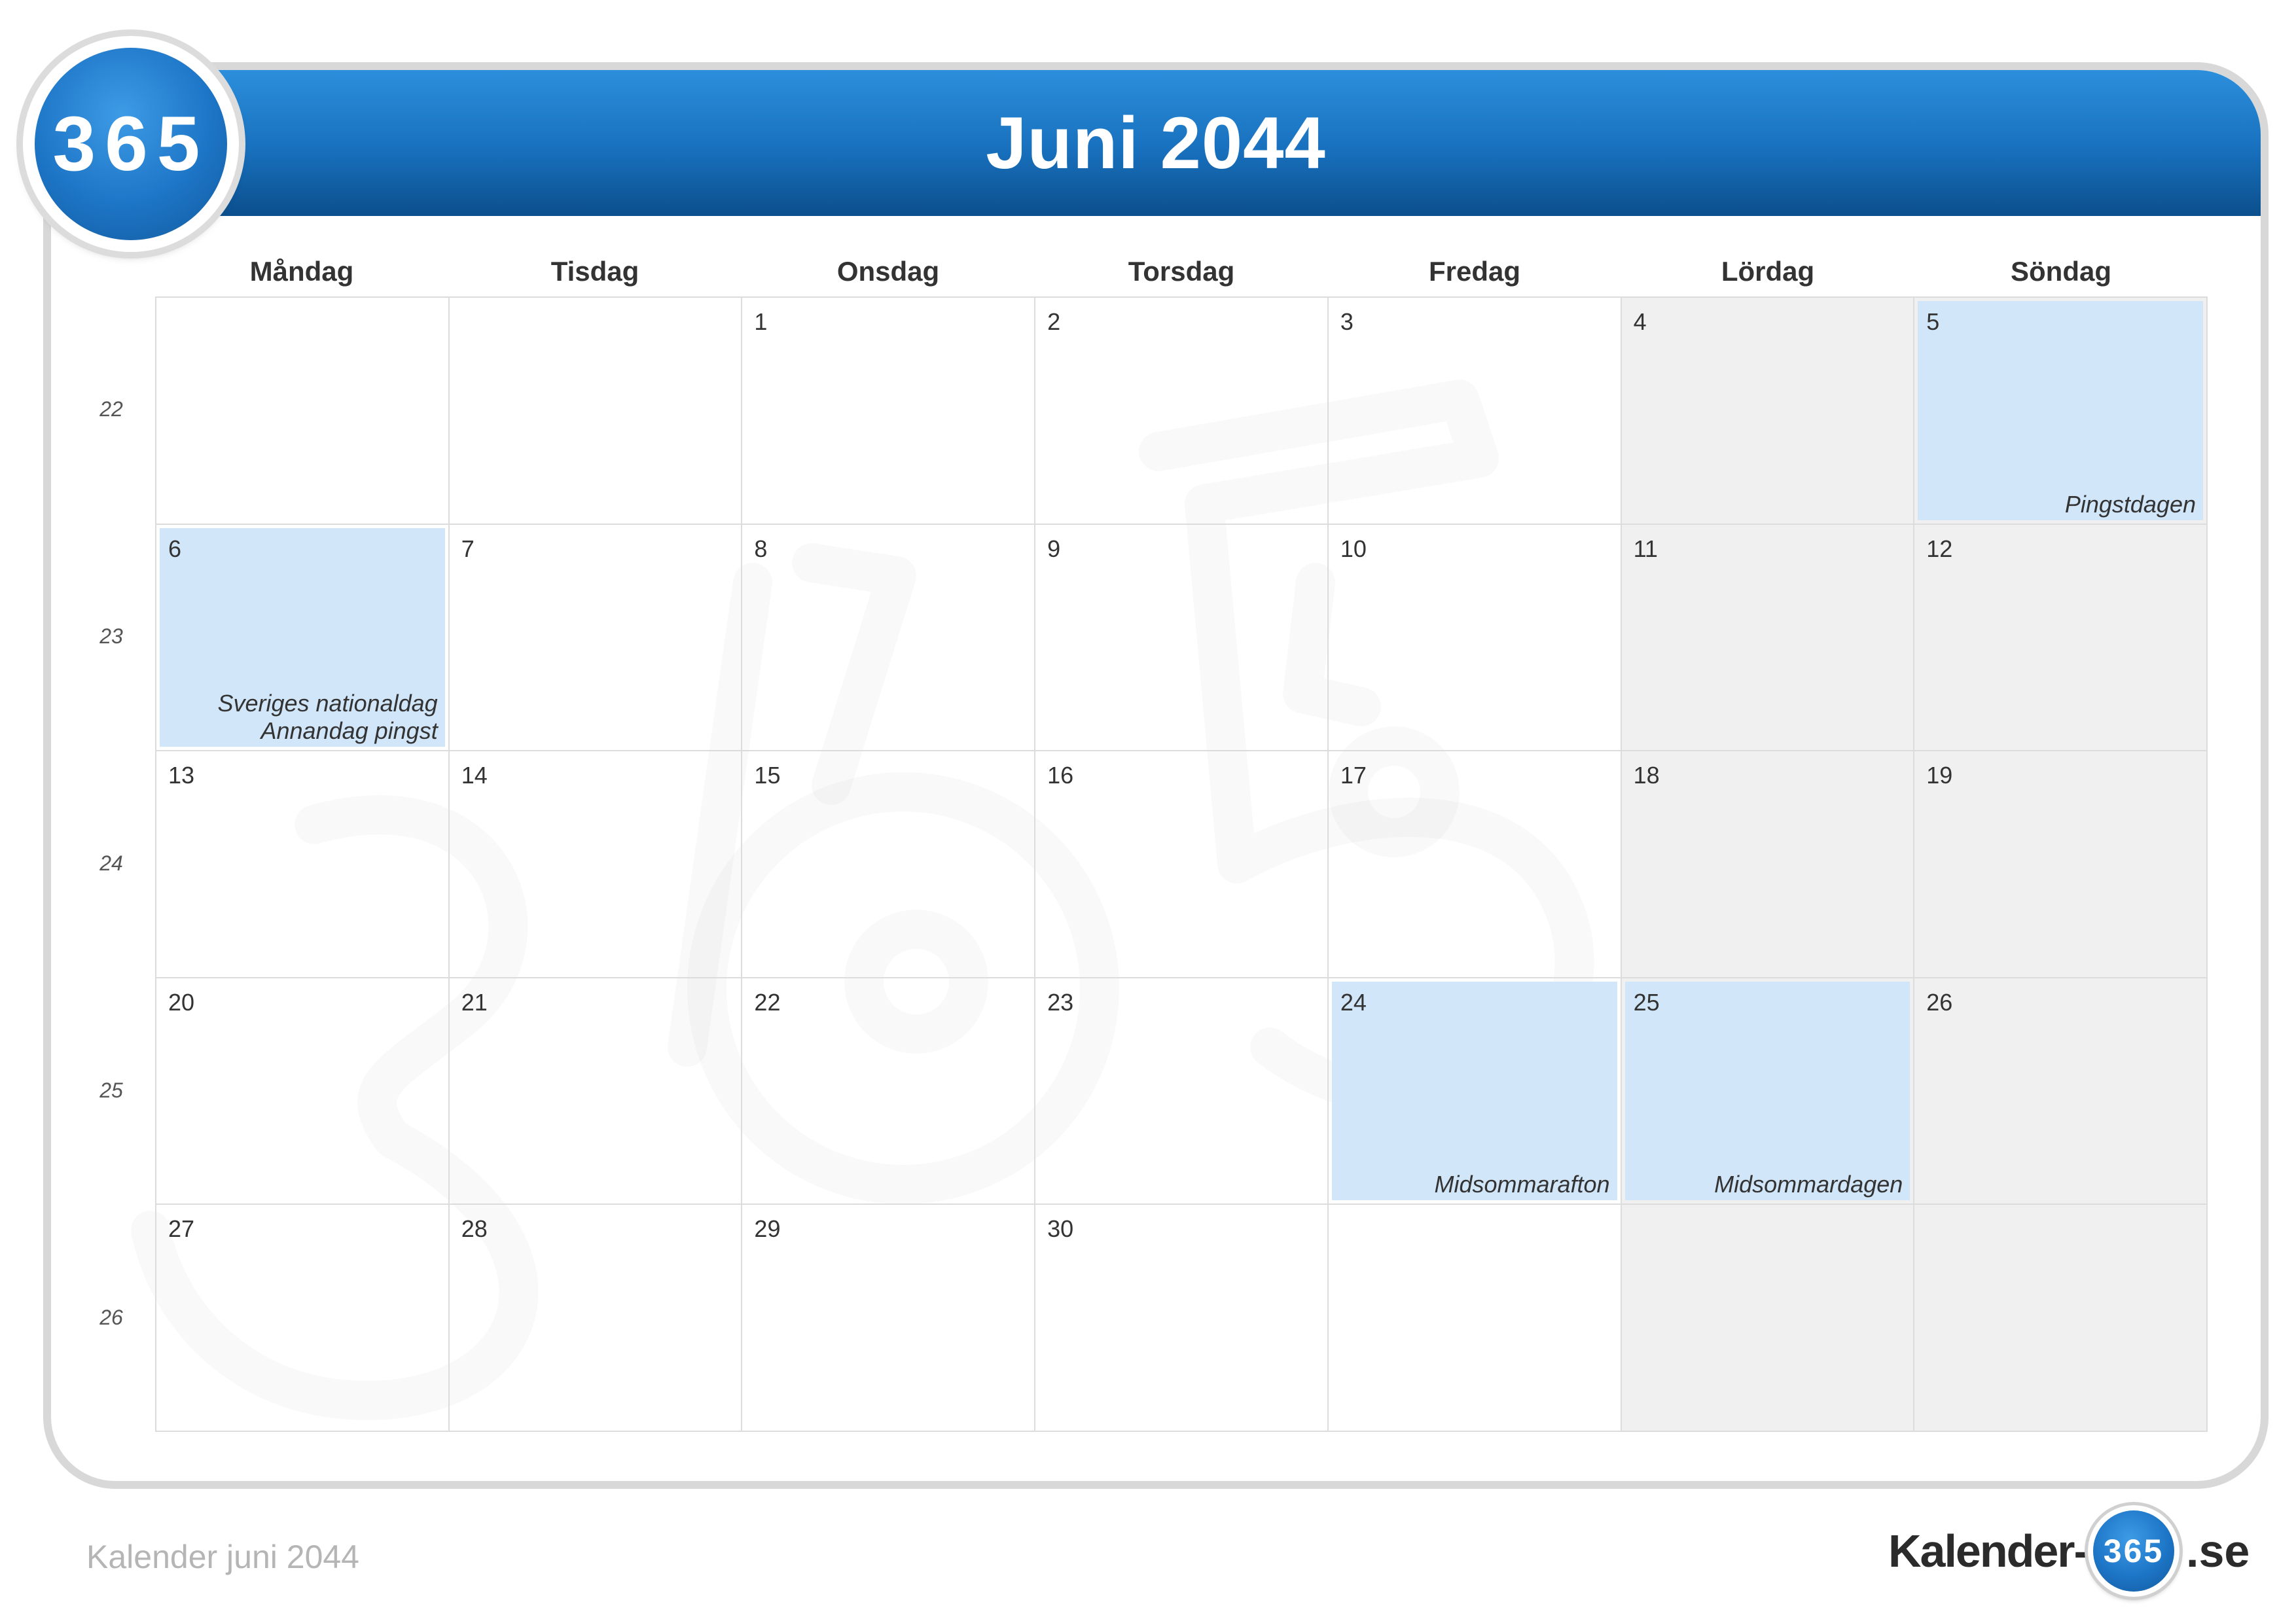  Describe the element at coordinates (1347, 321) in the screenshot. I see `day-number: 3` at that location.